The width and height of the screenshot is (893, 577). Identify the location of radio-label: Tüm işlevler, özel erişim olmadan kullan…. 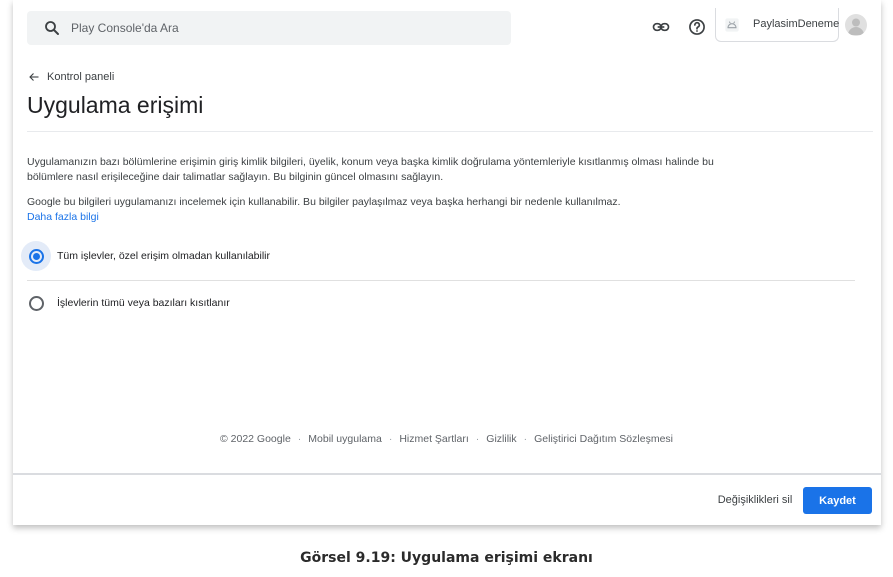
(163, 256).